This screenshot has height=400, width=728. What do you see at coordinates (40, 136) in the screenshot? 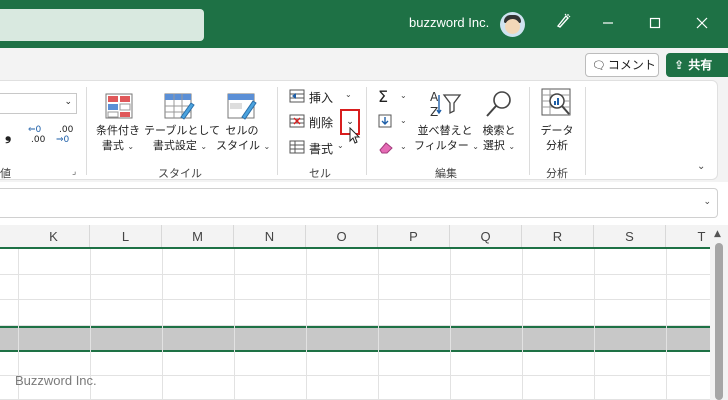
I see `increase-decimal-button: ⇐0 .00` at bounding box center [40, 136].